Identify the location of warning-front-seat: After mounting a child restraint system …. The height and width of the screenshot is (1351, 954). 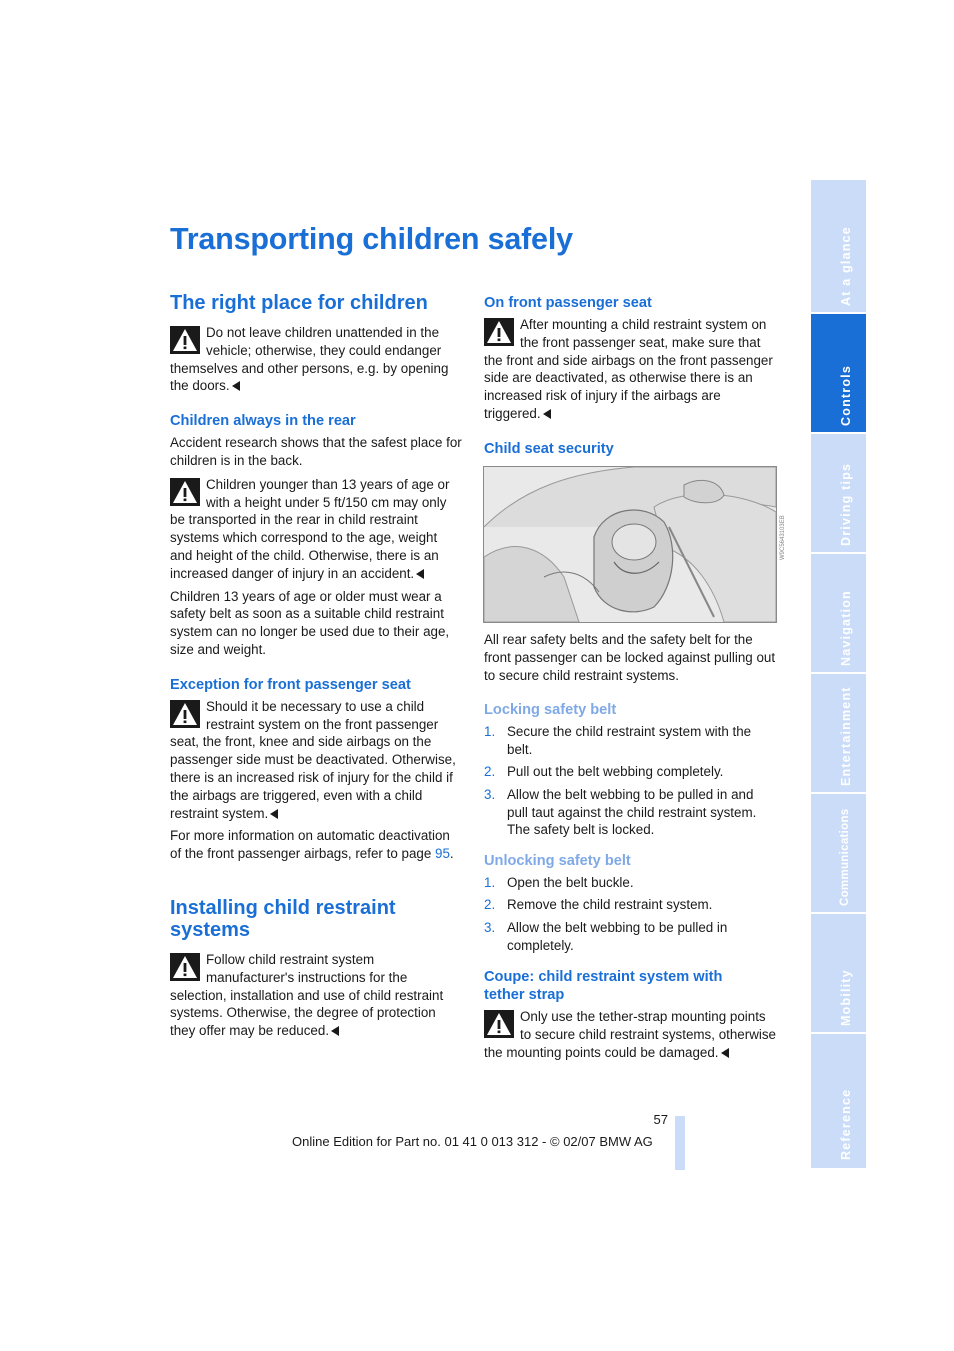
(628, 369).